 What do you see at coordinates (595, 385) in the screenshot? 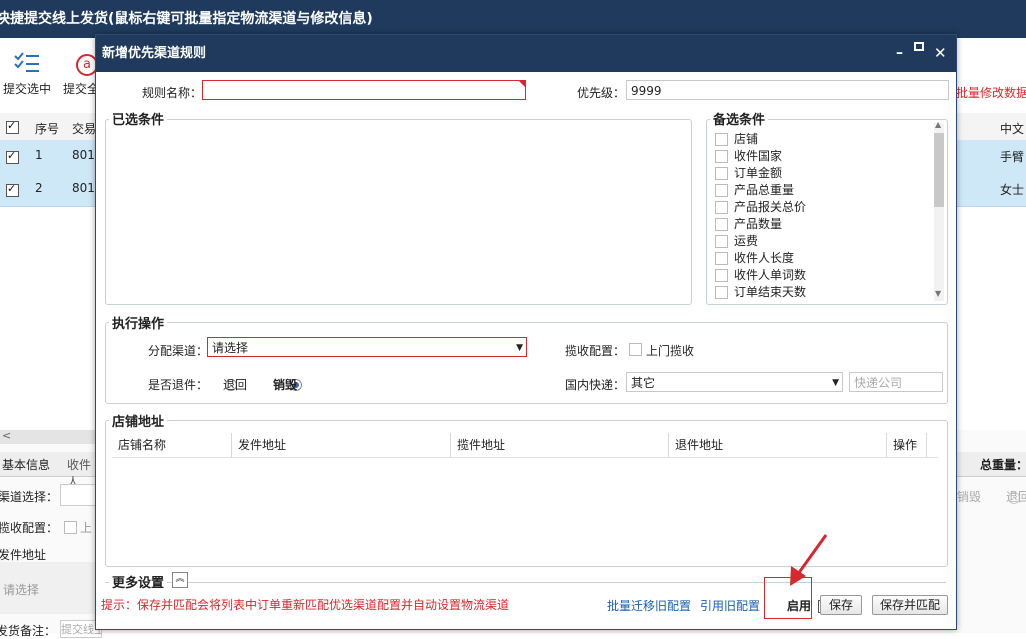
I see `domestic-courier-label: 国内快递：` at bounding box center [595, 385].